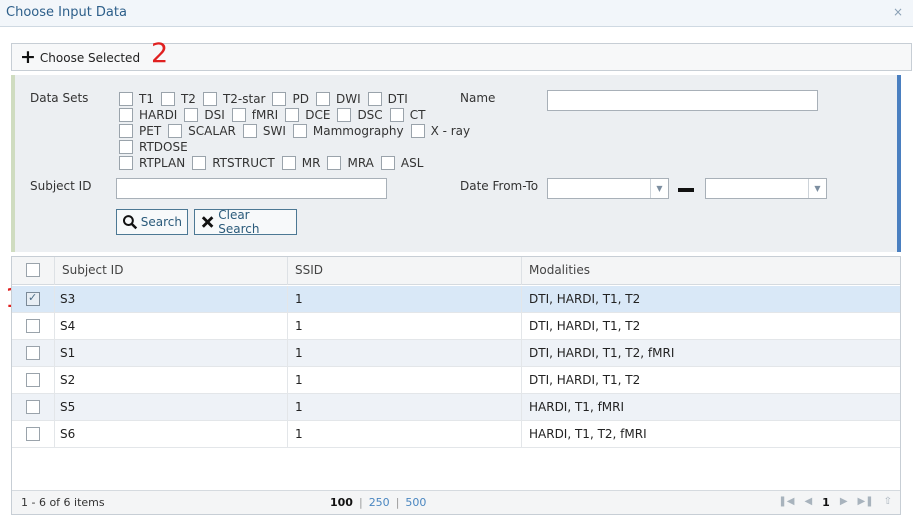 This screenshot has height=527, width=913. Describe the element at coordinates (63, 502) in the screenshot. I see `pager-info: 1 - 6 of 6 items` at that location.